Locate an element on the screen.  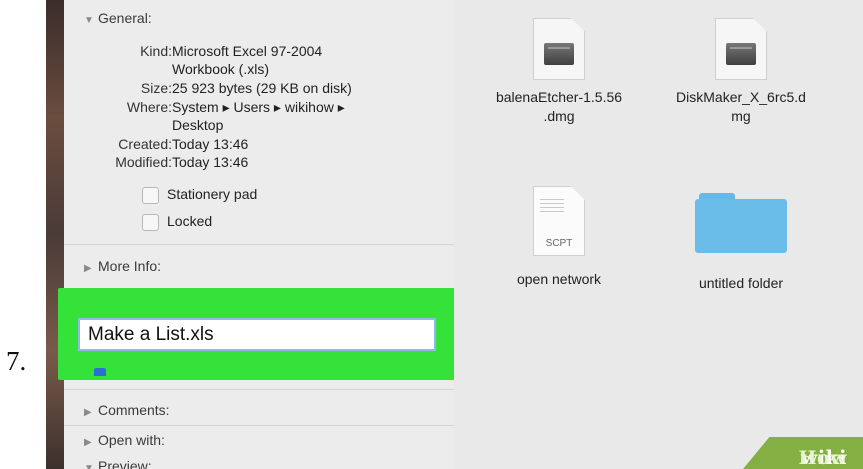
file-label-line1: open network is located at coordinates (559, 279).